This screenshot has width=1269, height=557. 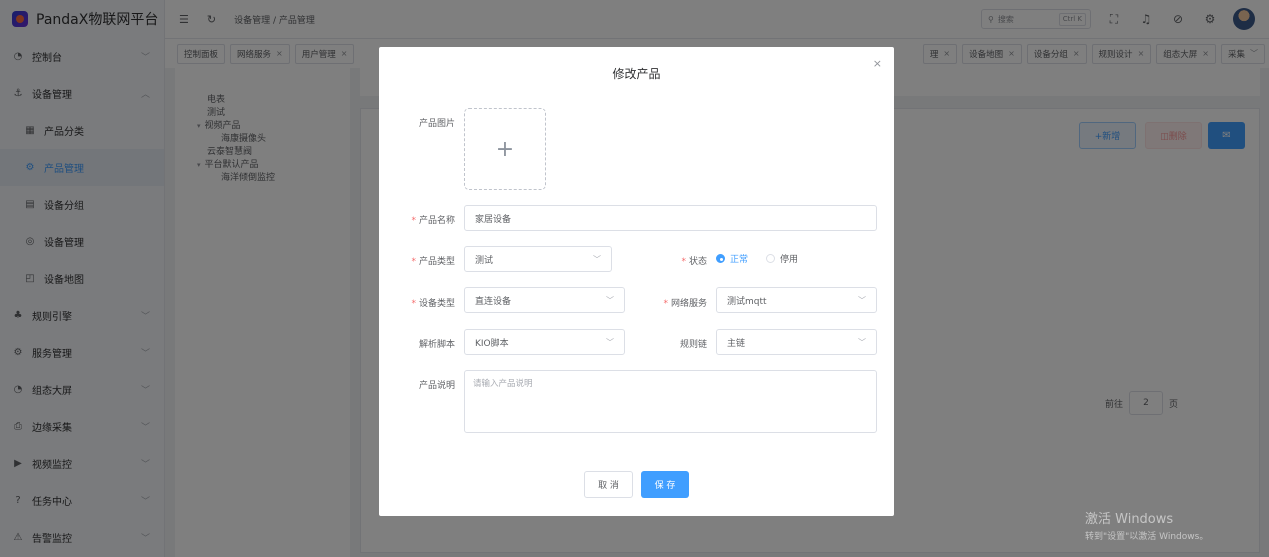 I want to click on description-textarea: 请输入产品说明, so click(x=670, y=401).